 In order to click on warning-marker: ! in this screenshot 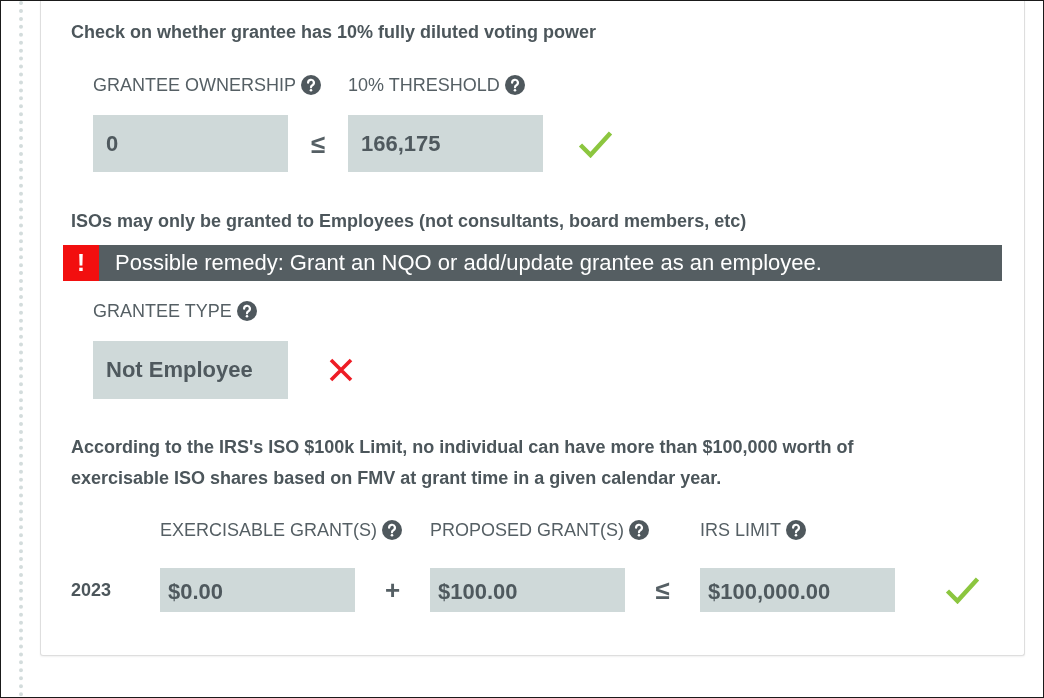, I will do `click(81, 263)`.